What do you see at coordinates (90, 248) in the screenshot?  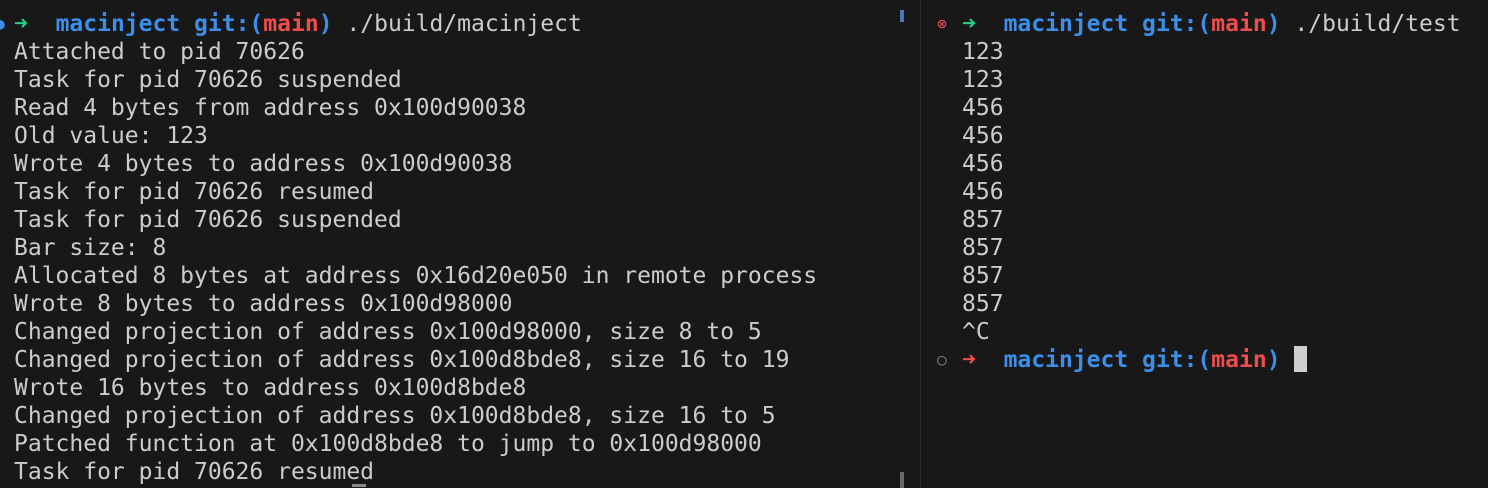 I see `output-line: Bar size: 8` at bounding box center [90, 248].